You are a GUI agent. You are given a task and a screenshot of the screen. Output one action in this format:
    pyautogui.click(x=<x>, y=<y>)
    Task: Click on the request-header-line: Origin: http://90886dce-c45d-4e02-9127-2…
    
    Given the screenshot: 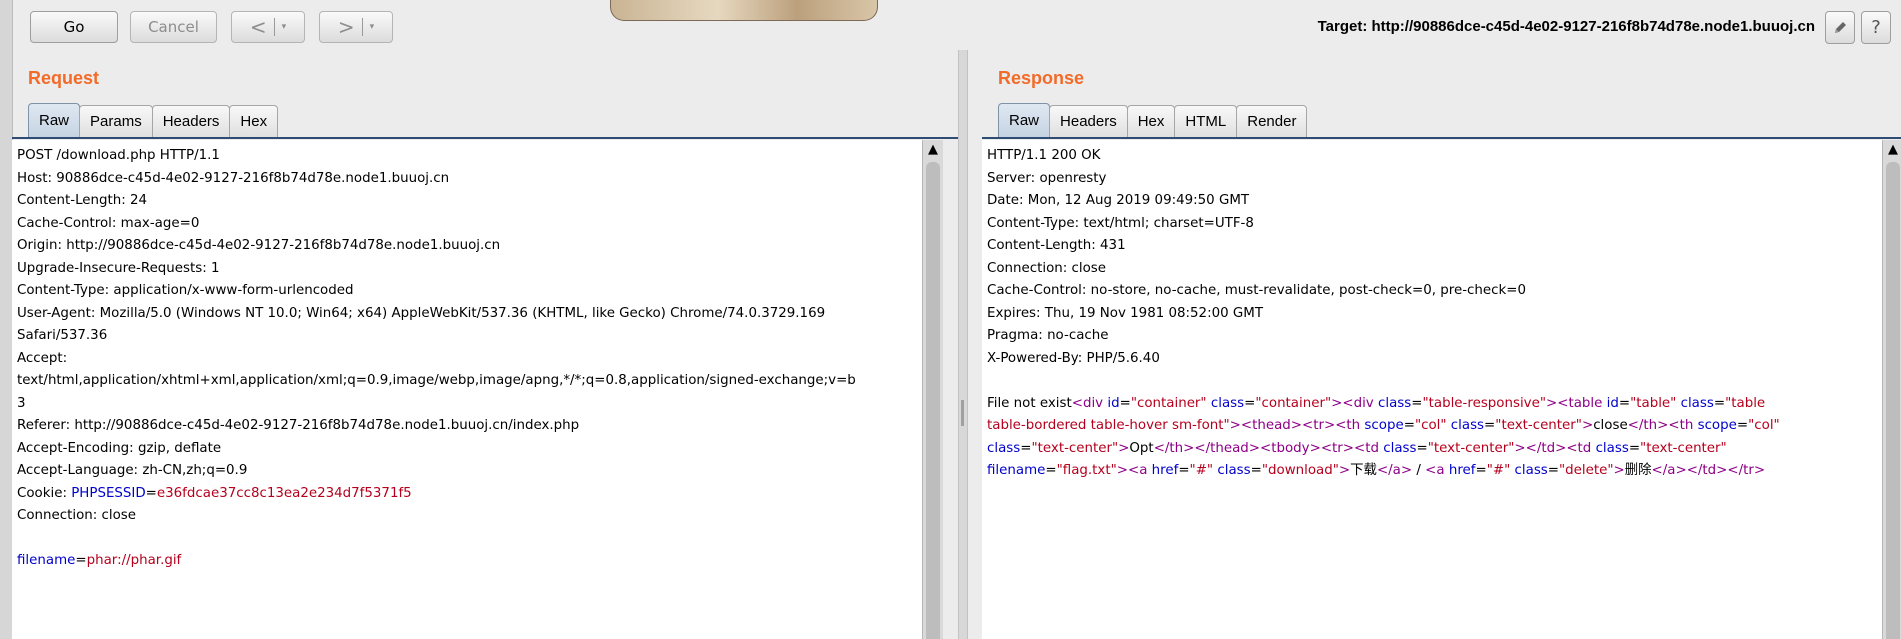 What is the action you would take?
    pyautogui.click(x=259, y=245)
    